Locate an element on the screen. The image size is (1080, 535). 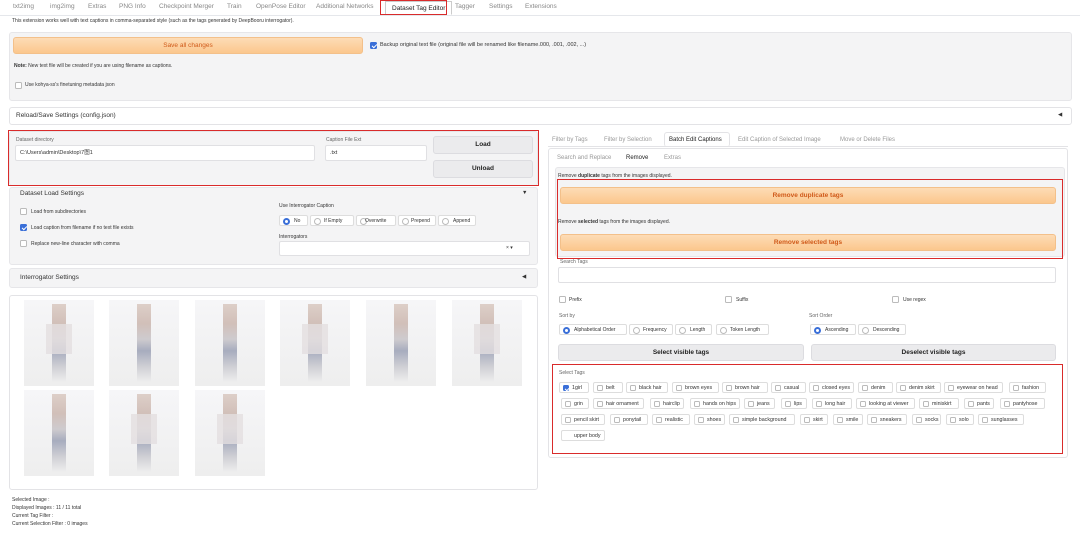
interrogator-opt-no: No is located at coordinates (293, 220).